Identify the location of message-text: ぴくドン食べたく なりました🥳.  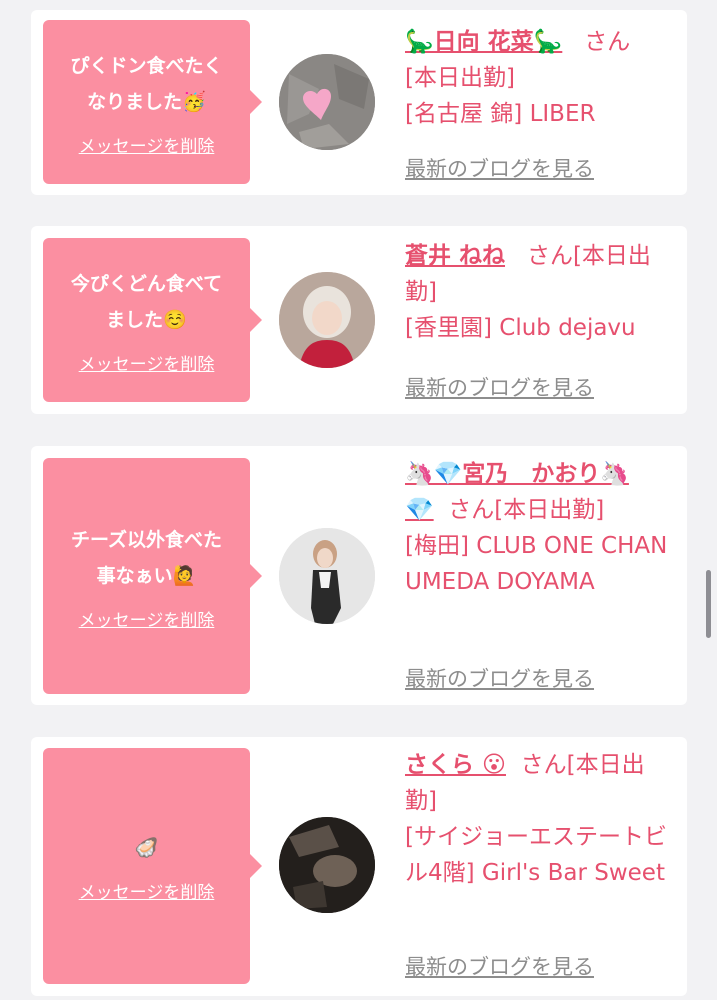
(146, 83).